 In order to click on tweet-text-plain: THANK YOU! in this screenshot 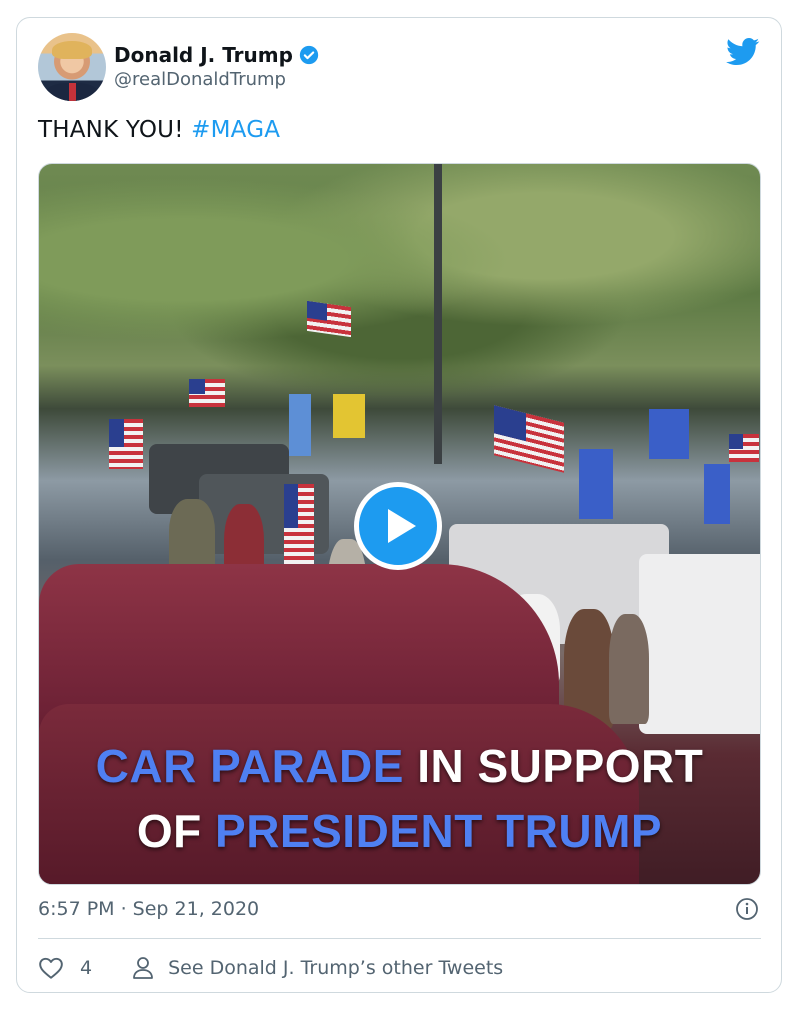, I will do `click(111, 130)`.